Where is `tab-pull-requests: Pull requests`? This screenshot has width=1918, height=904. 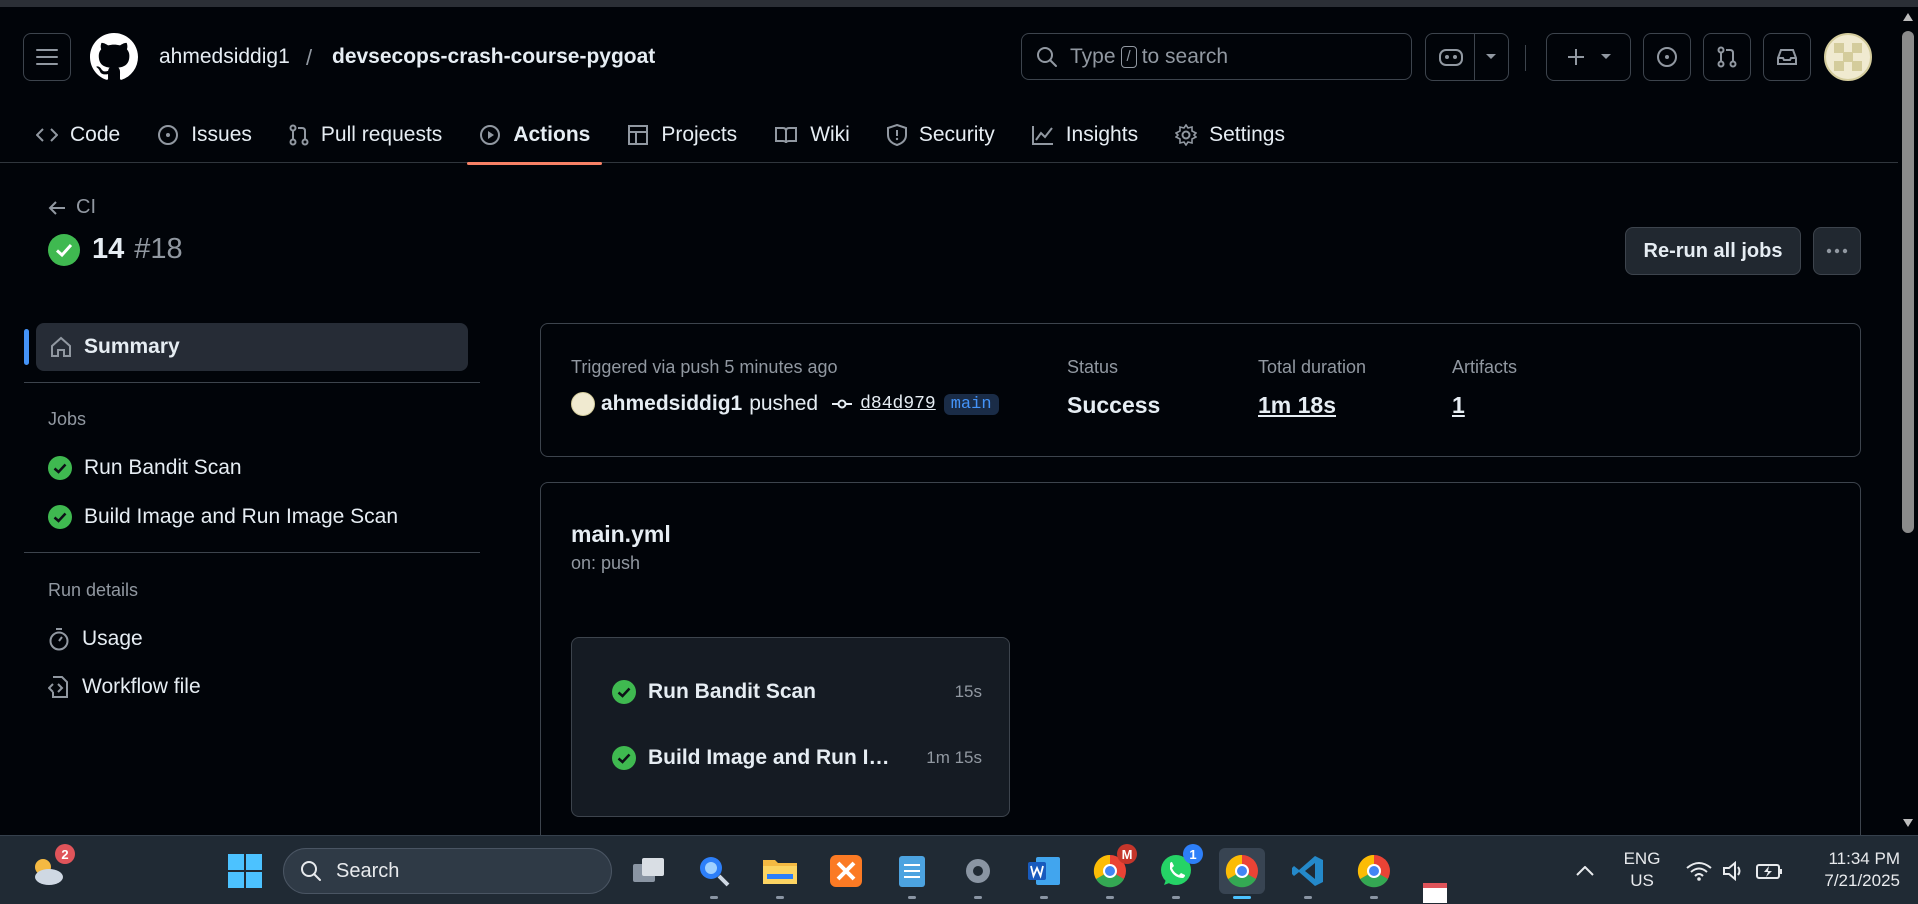
tab-pull-requests: Pull requests is located at coordinates (365, 135).